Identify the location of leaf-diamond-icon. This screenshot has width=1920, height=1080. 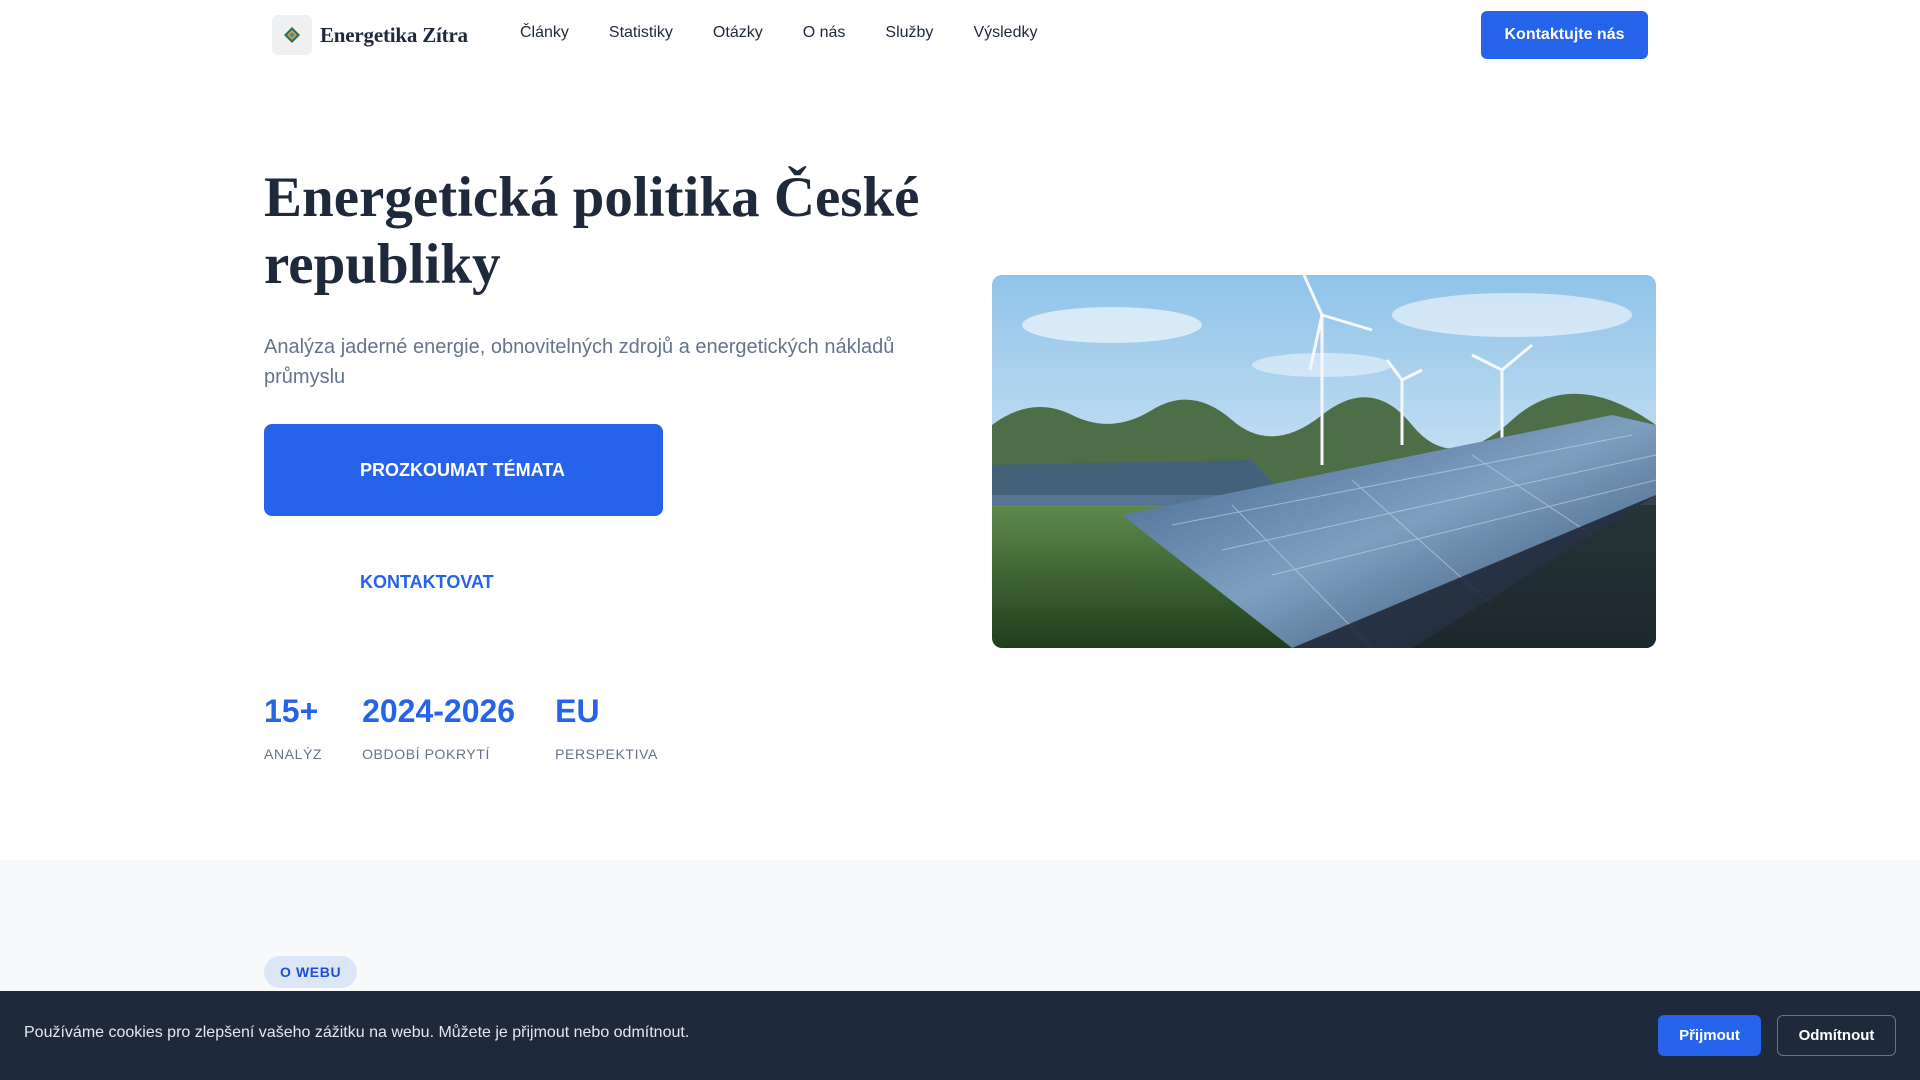
(292, 35).